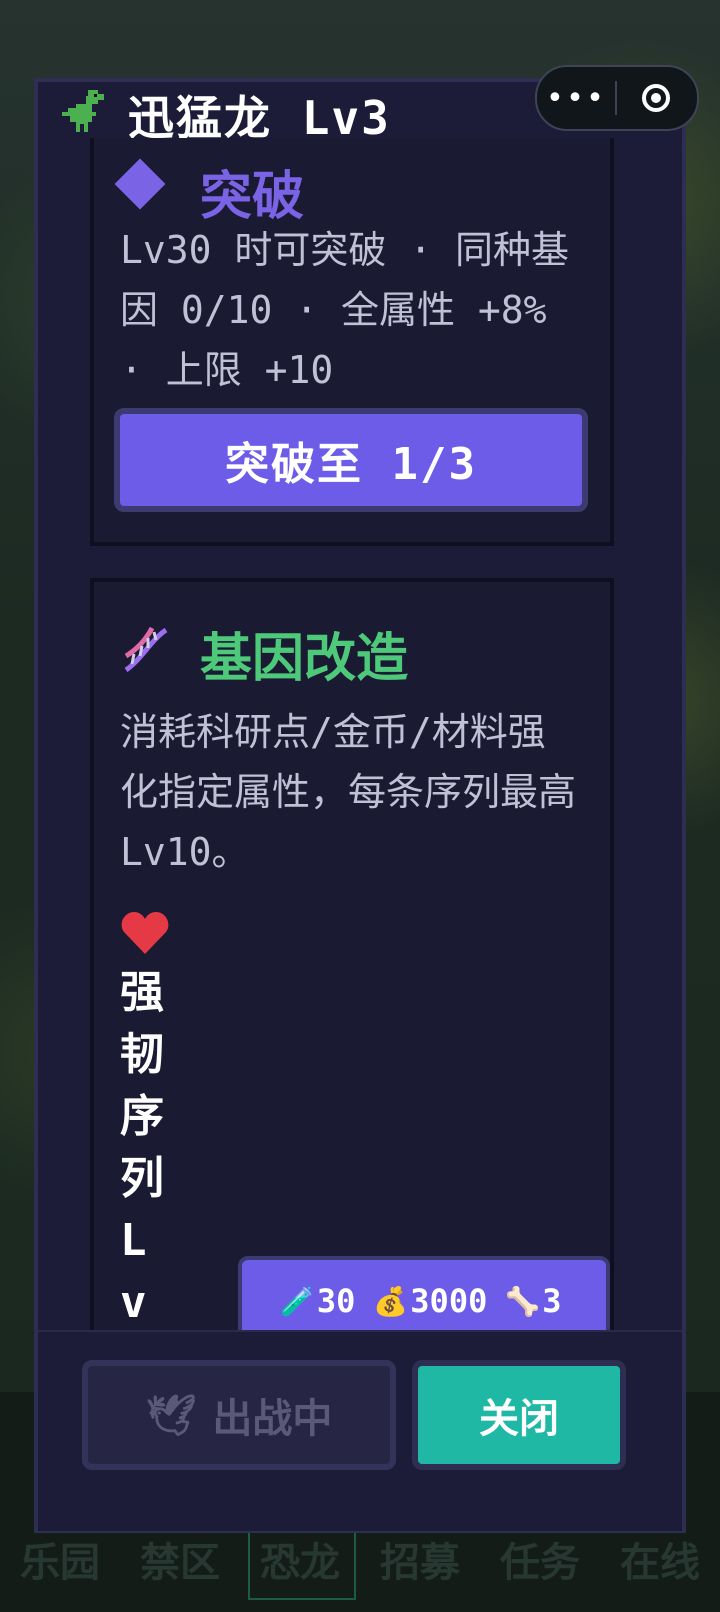 This screenshot has height=1612, width=720. What do you see at coordinates (348, 792) in the screenshot?
I see `gene-mod-description: 消耗科研点/金币/材料强化指定属性，每条序列最高 Lv10。` at bounding box center [348, 792].